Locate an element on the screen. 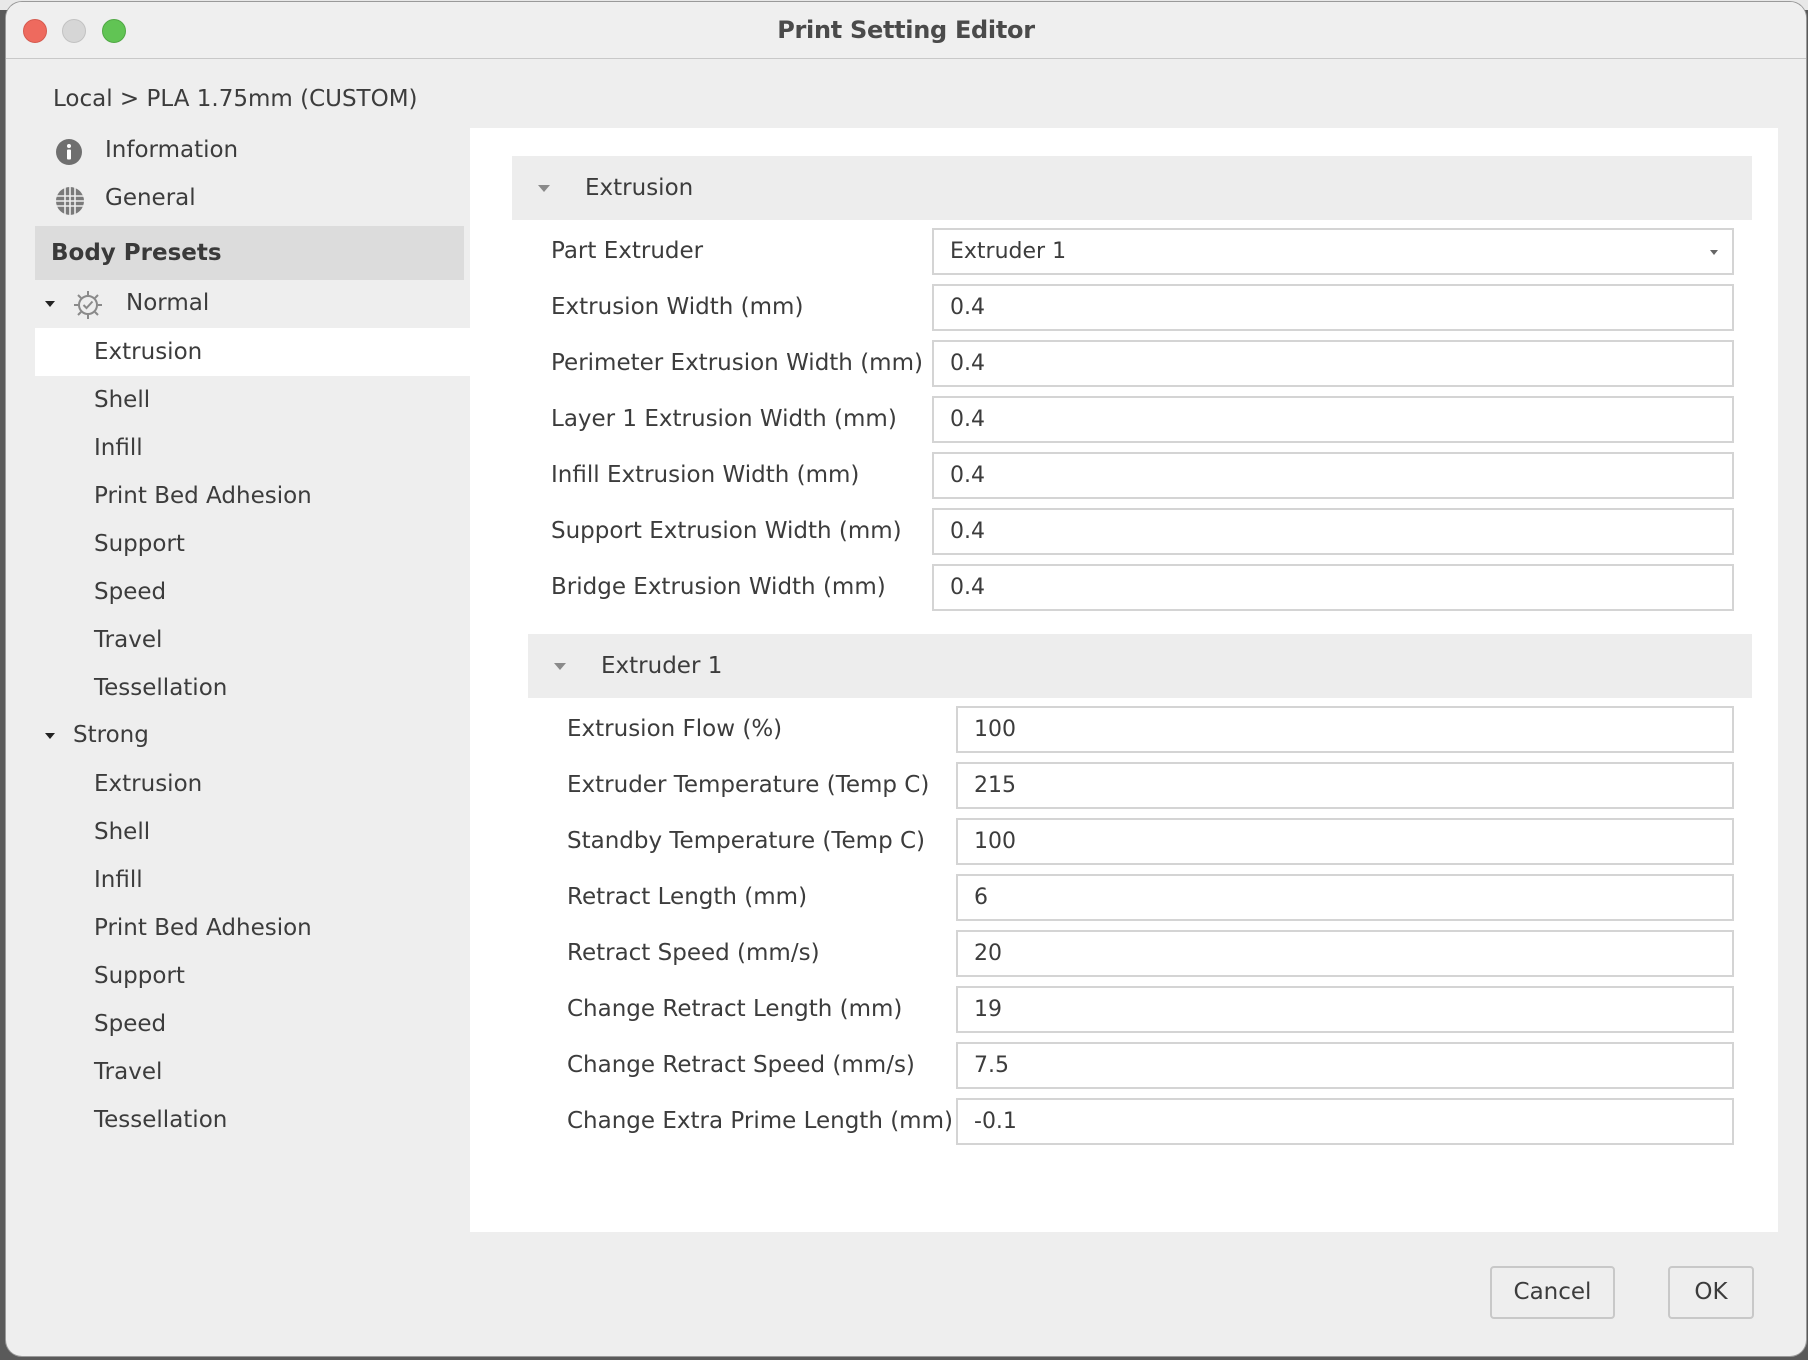 The image size is (1808, 1360). sidebar-item-normal-travel: Travel is located at coordinates (255, 640).